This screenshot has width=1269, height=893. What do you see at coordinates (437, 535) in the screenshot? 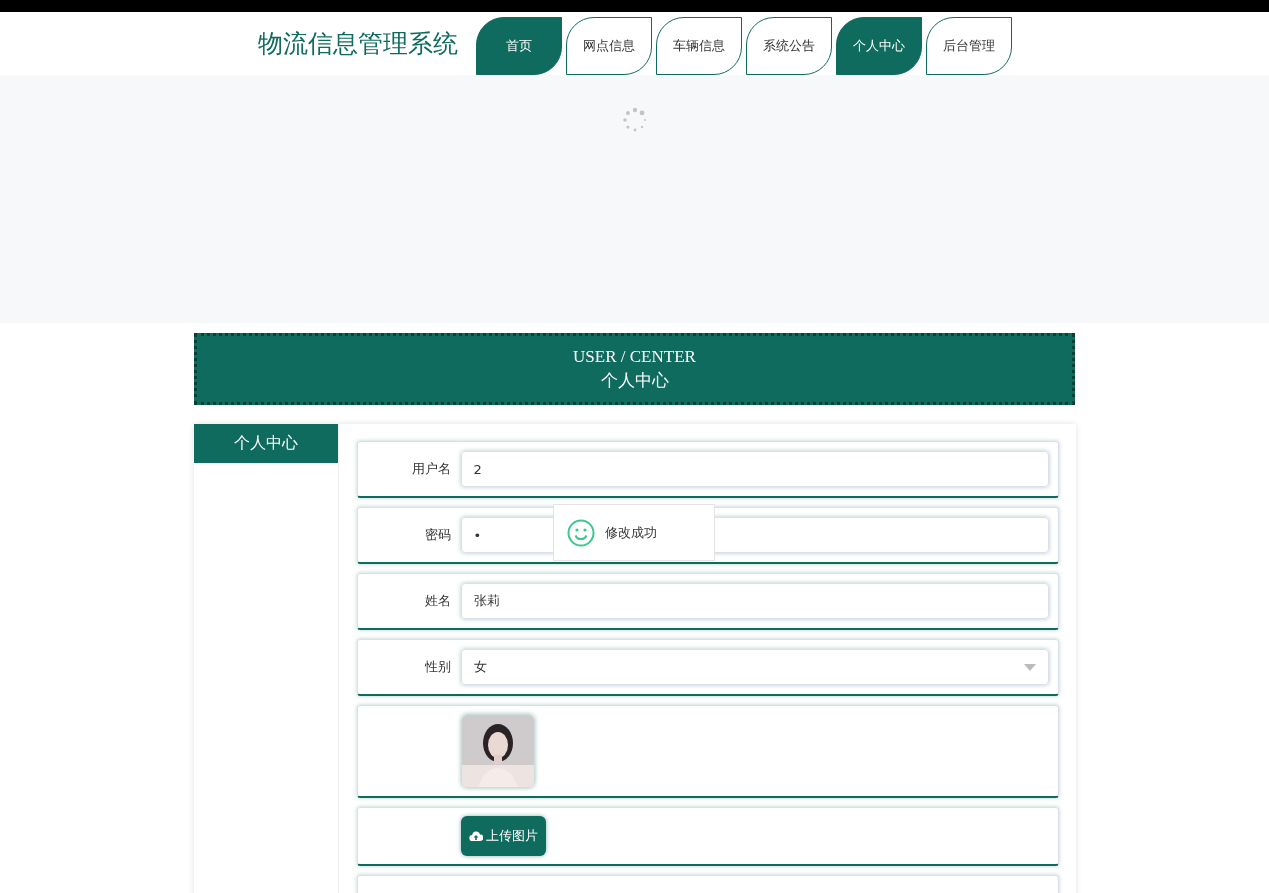
I see `field-label: 密码` at bounding box center [437, 535].